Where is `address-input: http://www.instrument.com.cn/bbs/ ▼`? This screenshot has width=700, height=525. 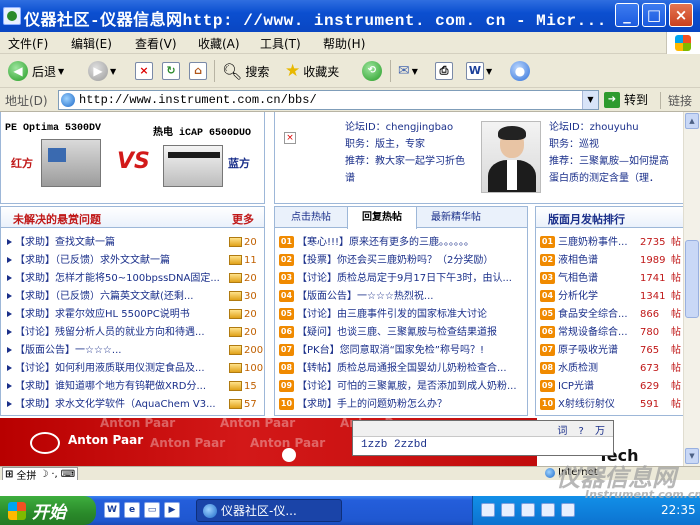 address-input: http://www.instrument.com.cn/bbs/ ▼ is located at coordinates (328, 100).